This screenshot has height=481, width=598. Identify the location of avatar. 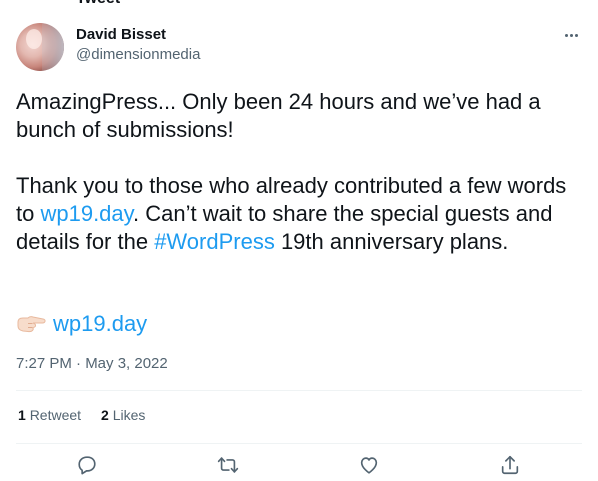
(40, 47).